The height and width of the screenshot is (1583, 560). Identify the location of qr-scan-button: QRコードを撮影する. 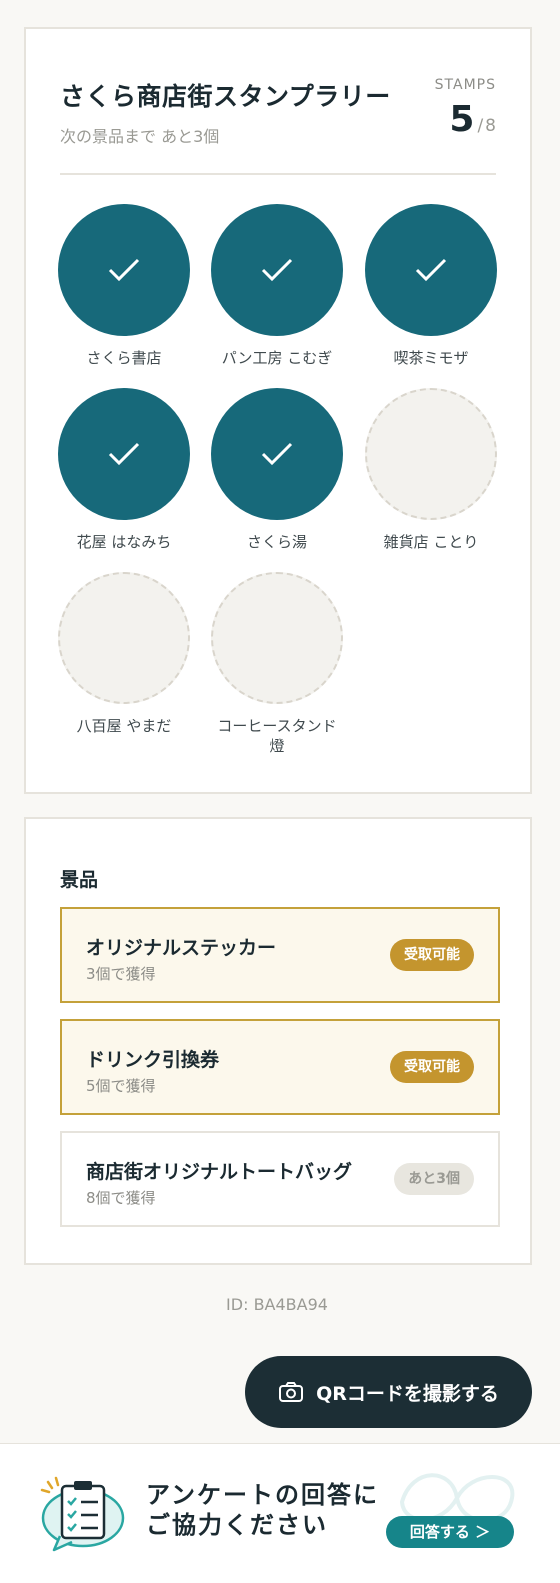
(388, 1392).